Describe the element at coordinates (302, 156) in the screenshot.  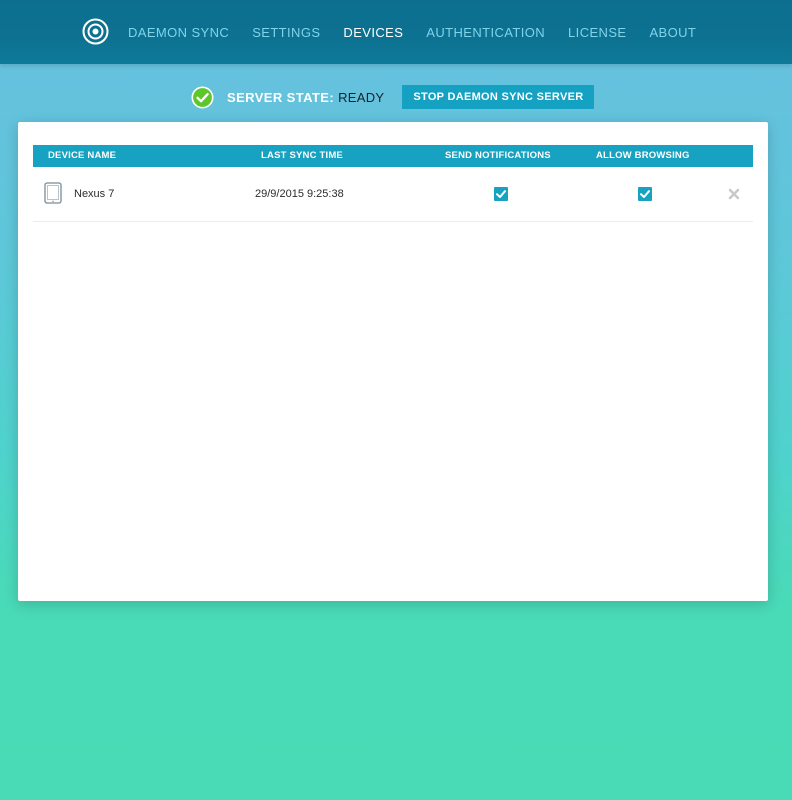
I see `column-header-last-sync-time: LAST SYNC TIME` at that location.